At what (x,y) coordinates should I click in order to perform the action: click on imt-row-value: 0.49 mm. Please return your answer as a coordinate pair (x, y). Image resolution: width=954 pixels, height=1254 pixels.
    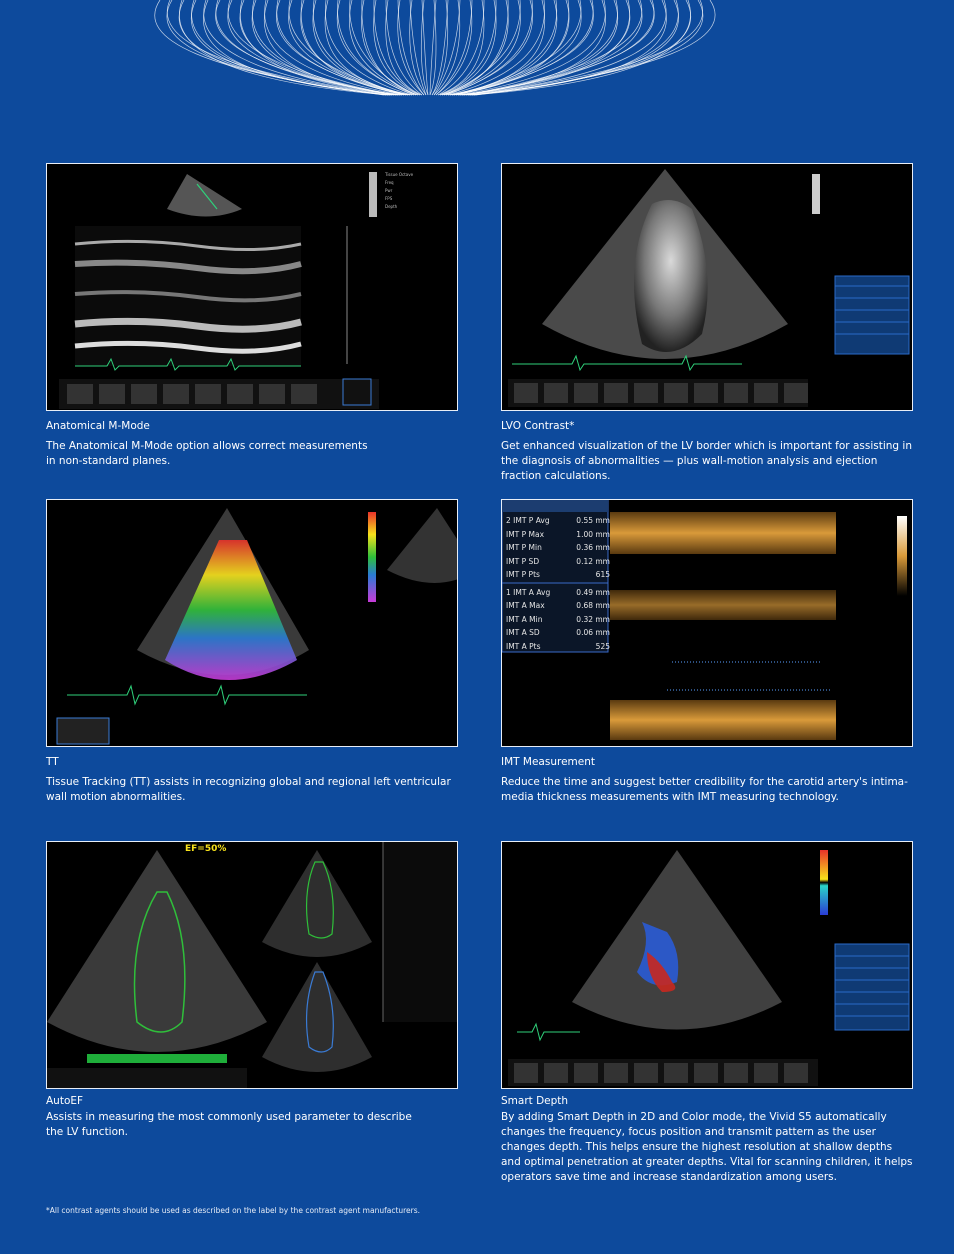
    Looking at the image, I should click on (593, 592).